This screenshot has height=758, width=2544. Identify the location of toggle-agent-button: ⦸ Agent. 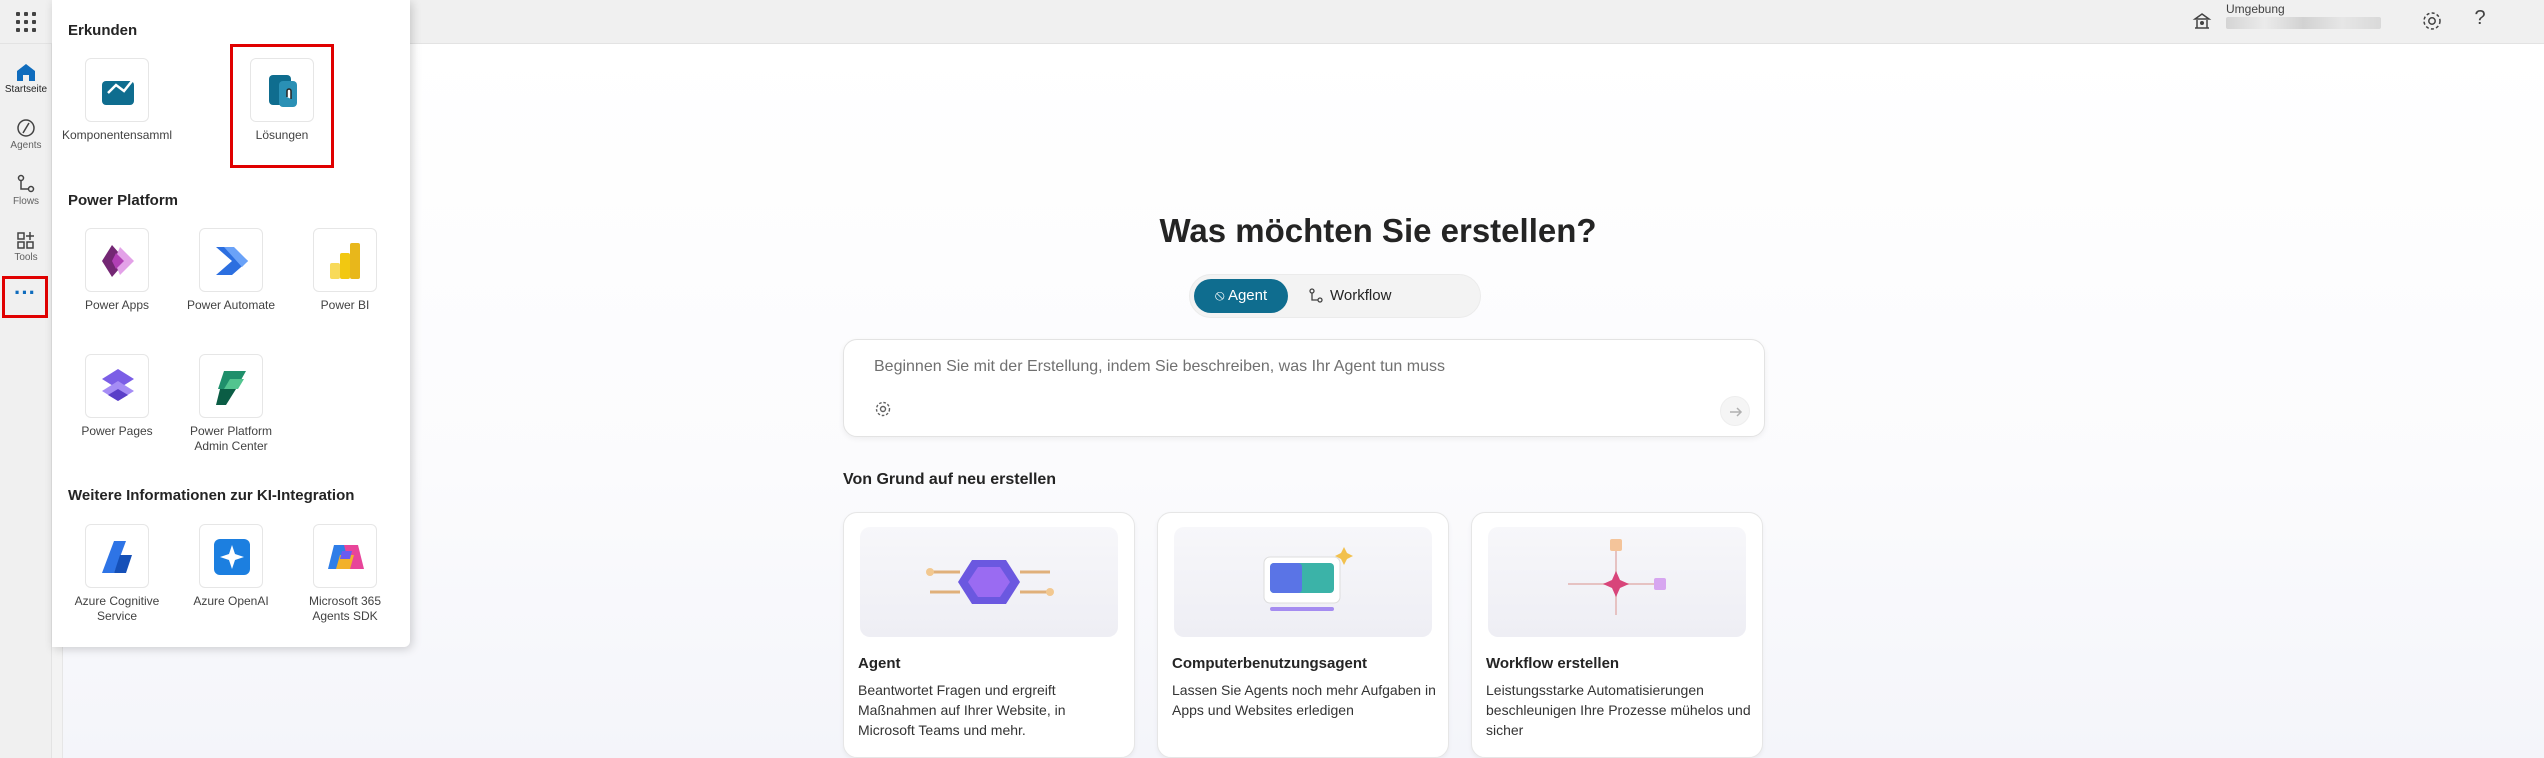
(1241, 296).